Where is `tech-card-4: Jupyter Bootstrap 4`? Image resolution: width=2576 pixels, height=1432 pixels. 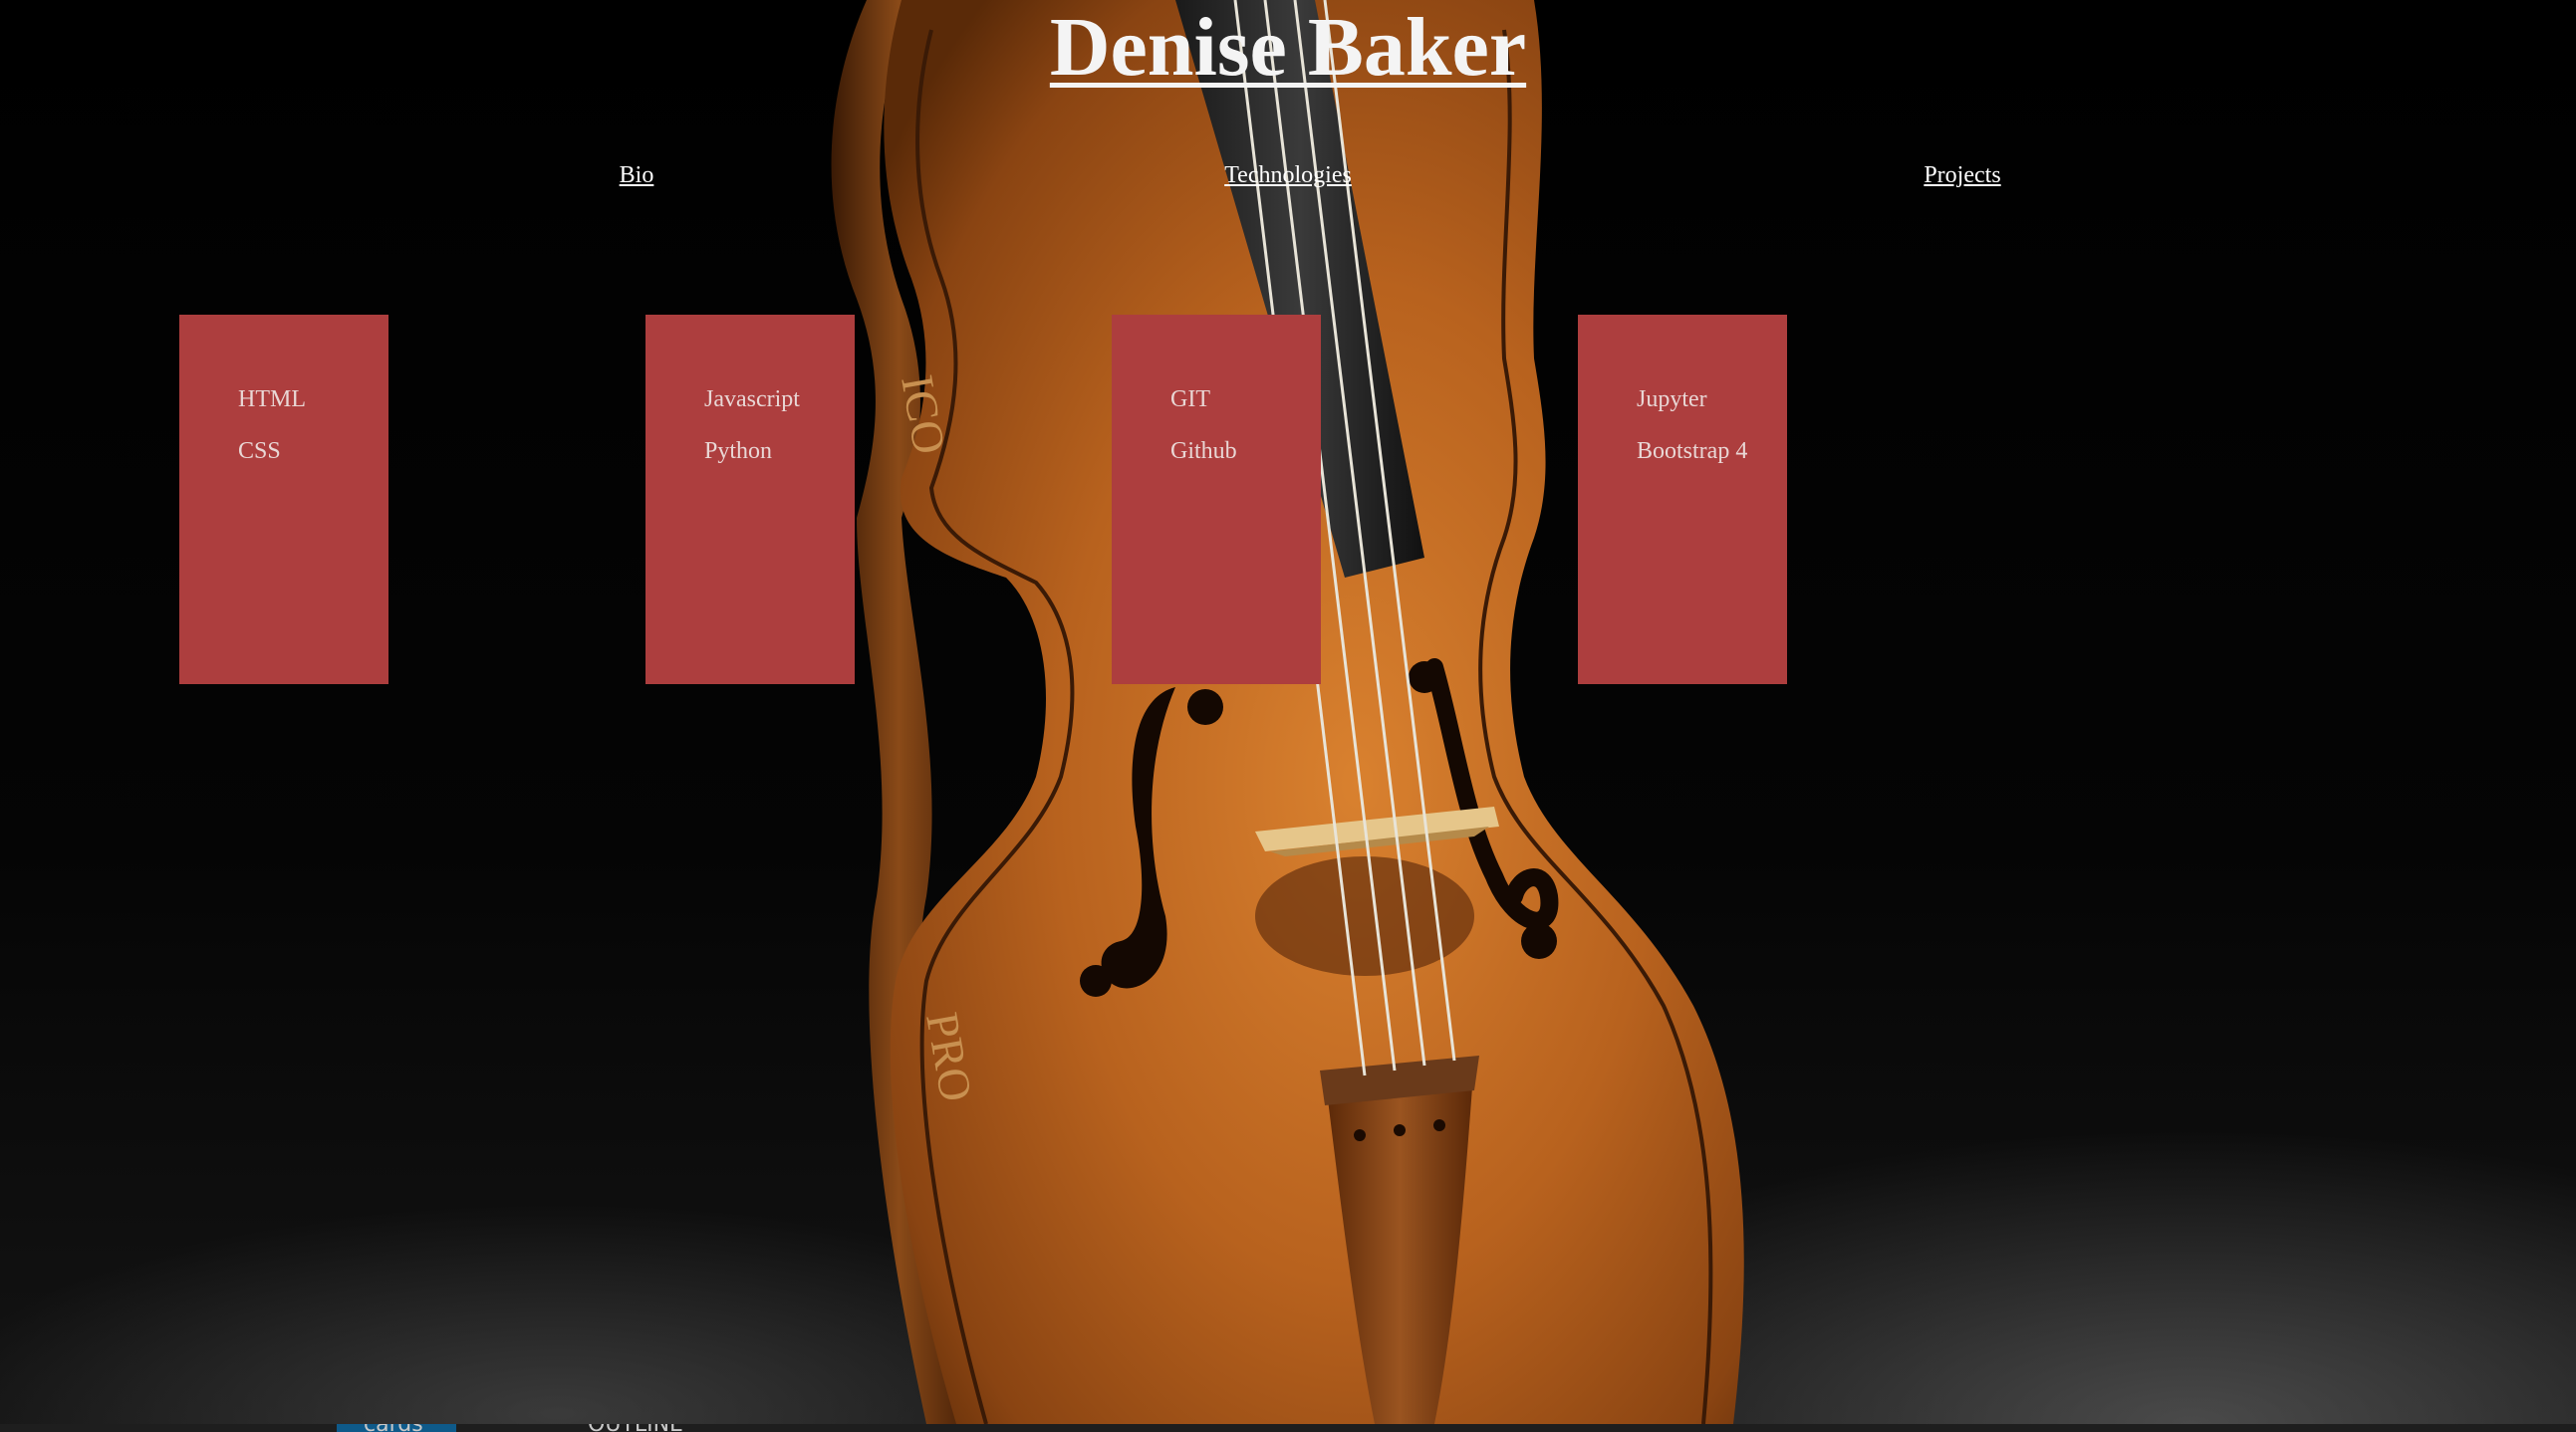
tech-card-4: Jupyter Bootstrap 4 is located at coordinates (1682, 500).